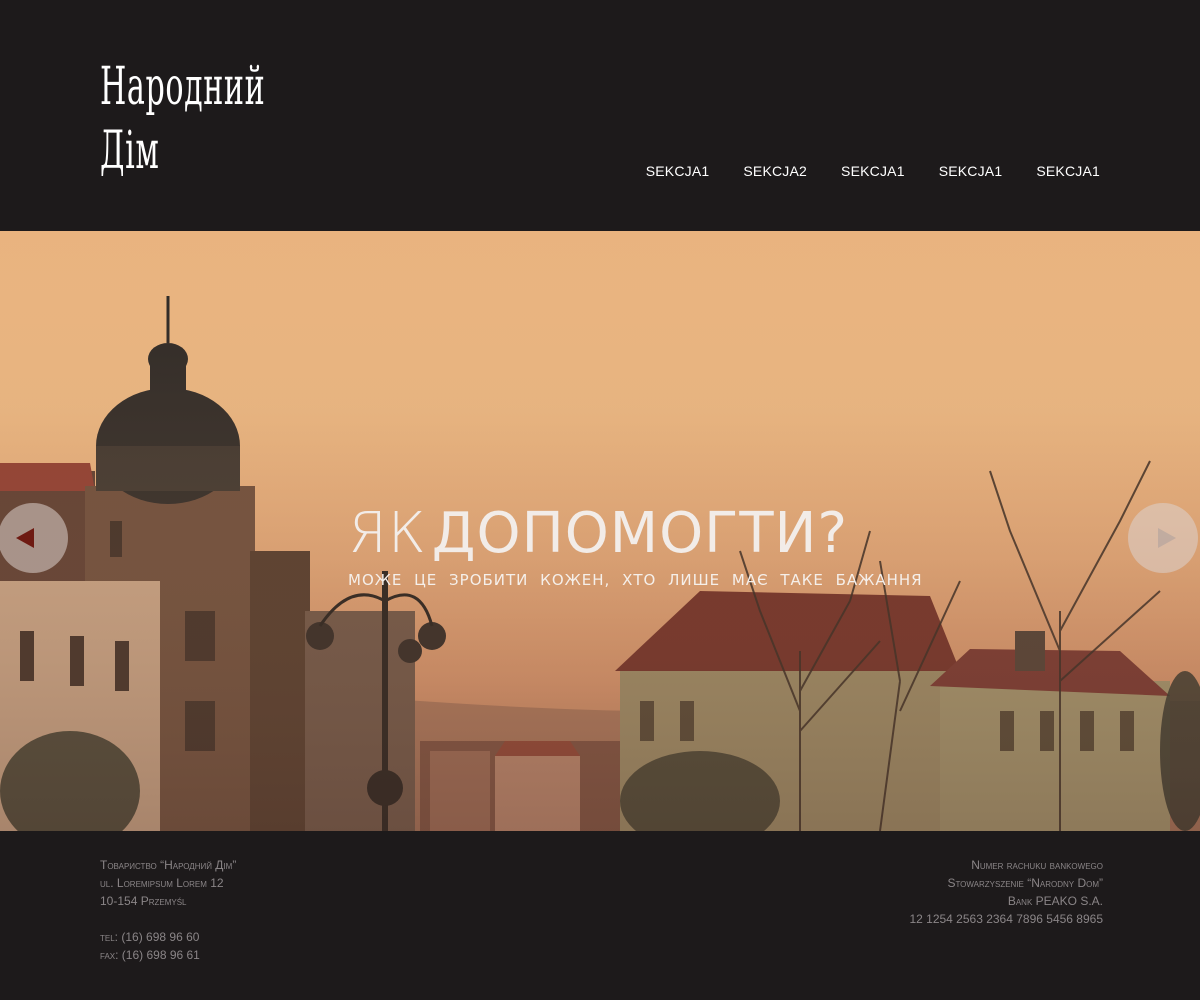 The width and height of the screenshot is (1200, 1000). I want to click on nav-item-sekcja1-b: SEKCJA1, so click(873, 171).